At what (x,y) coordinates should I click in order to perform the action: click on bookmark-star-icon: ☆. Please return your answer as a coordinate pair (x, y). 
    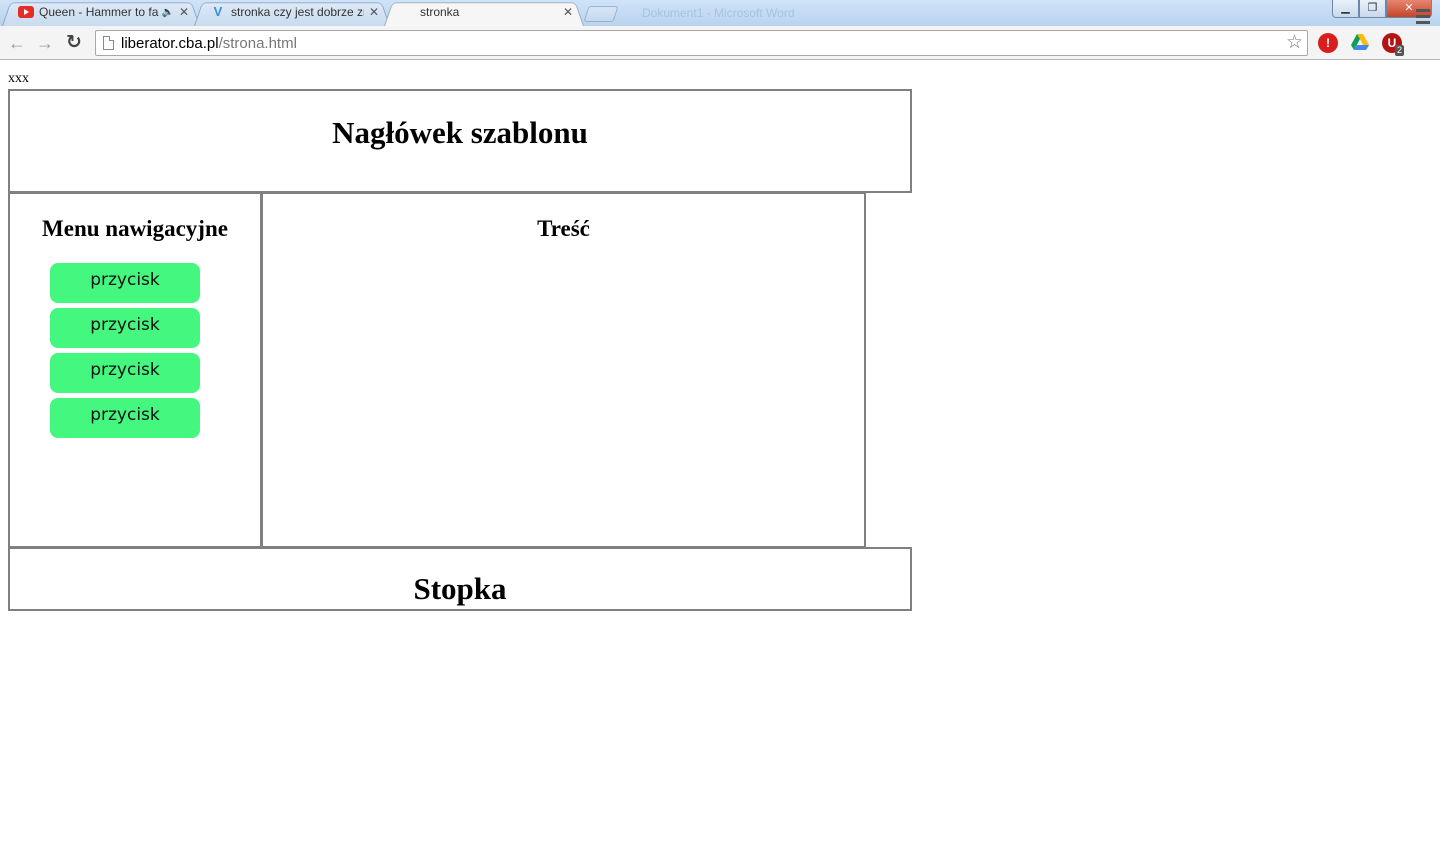
    Looking at the image, I should click on (1294, 43).